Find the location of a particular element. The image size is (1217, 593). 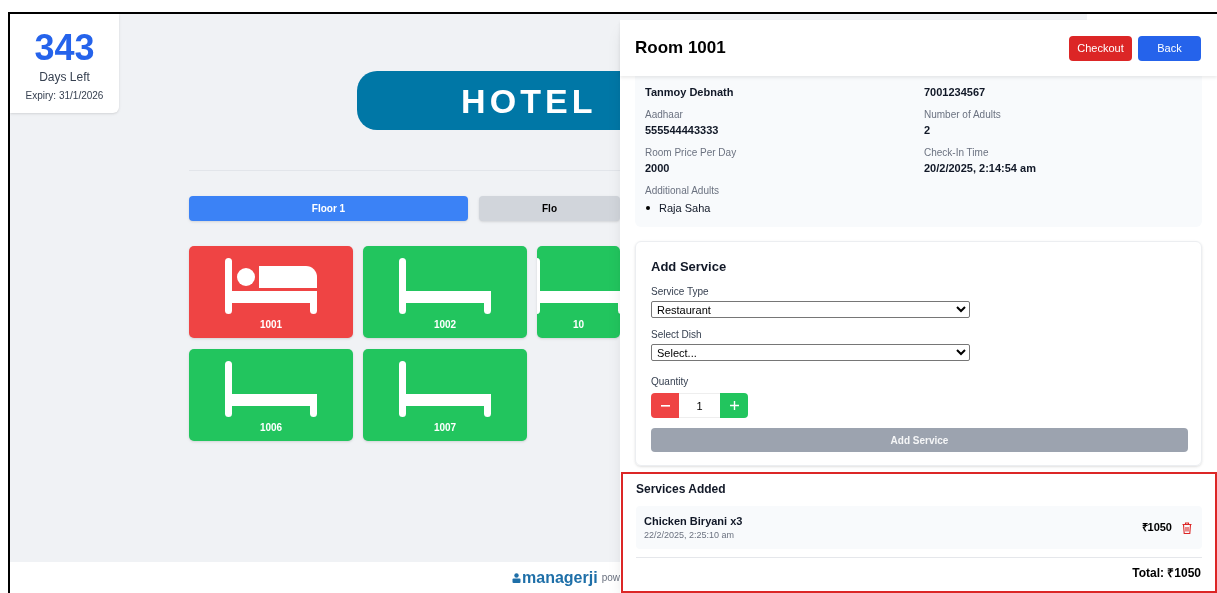

field-value: 7001234567 is located at coordinates (955, 92).